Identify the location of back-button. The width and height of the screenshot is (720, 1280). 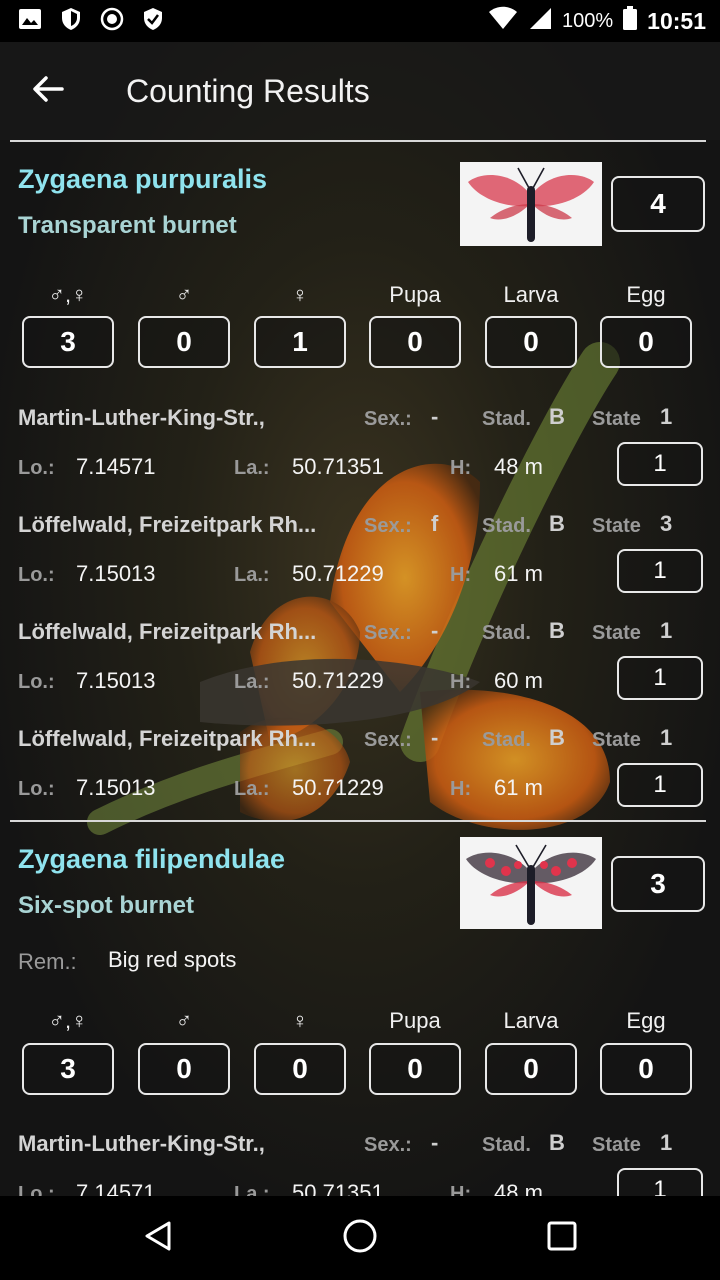
(48, 91).